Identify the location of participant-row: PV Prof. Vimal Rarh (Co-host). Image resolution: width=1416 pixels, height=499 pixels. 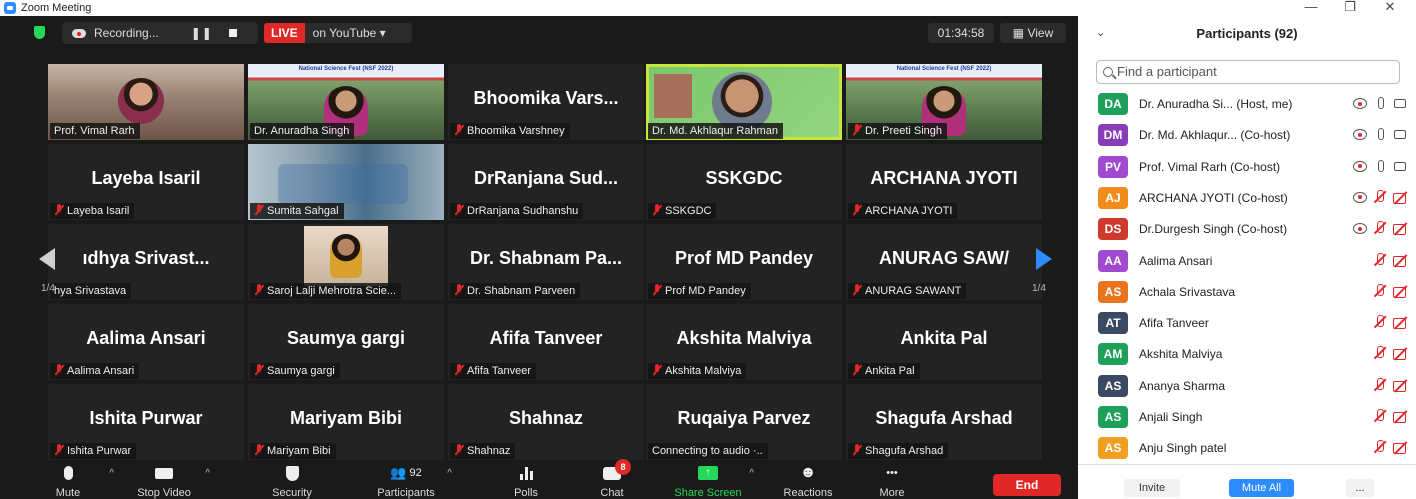
(1247, 166).